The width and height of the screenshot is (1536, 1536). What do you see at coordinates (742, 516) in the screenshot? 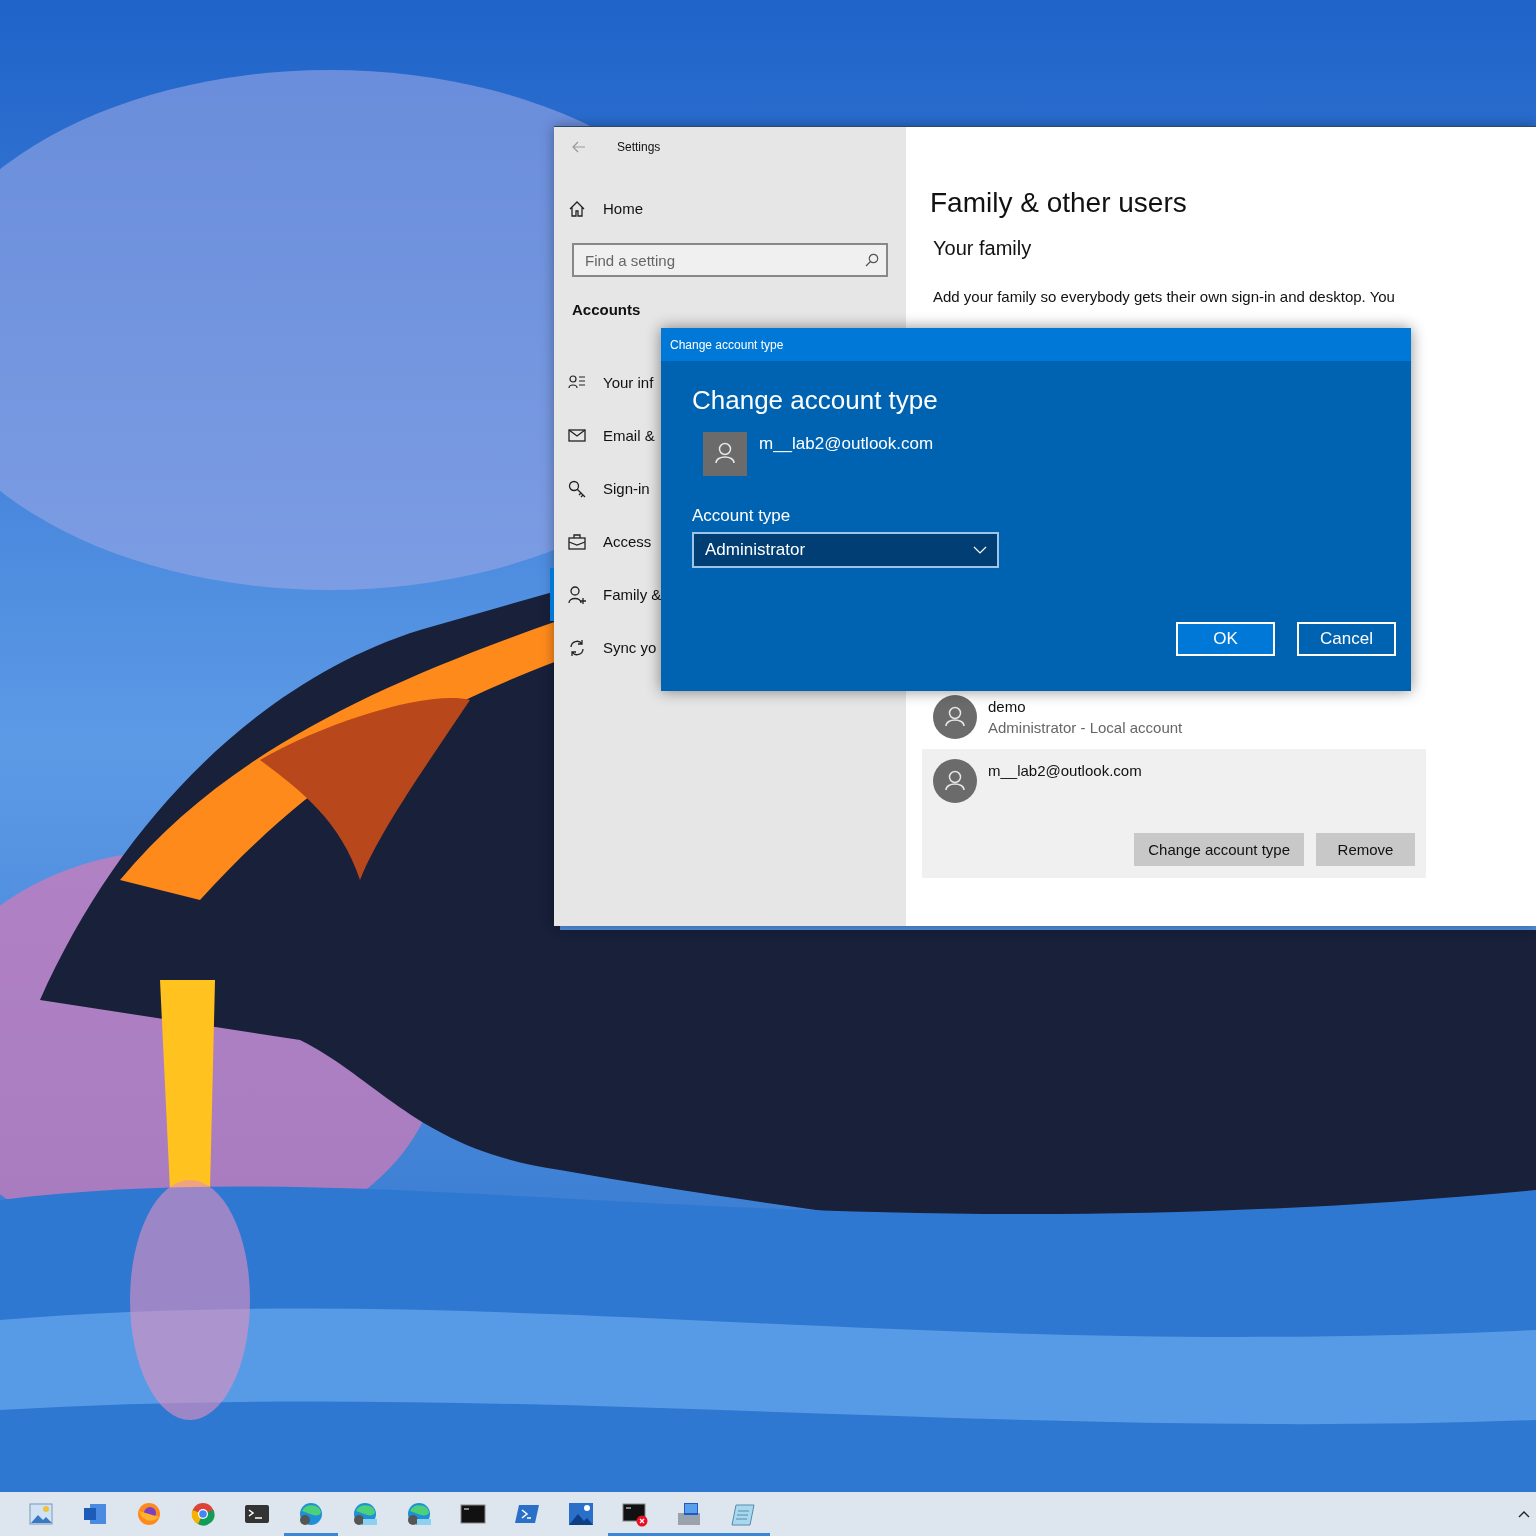
I see `field-label: Account type` at bounding box center [742, 516].